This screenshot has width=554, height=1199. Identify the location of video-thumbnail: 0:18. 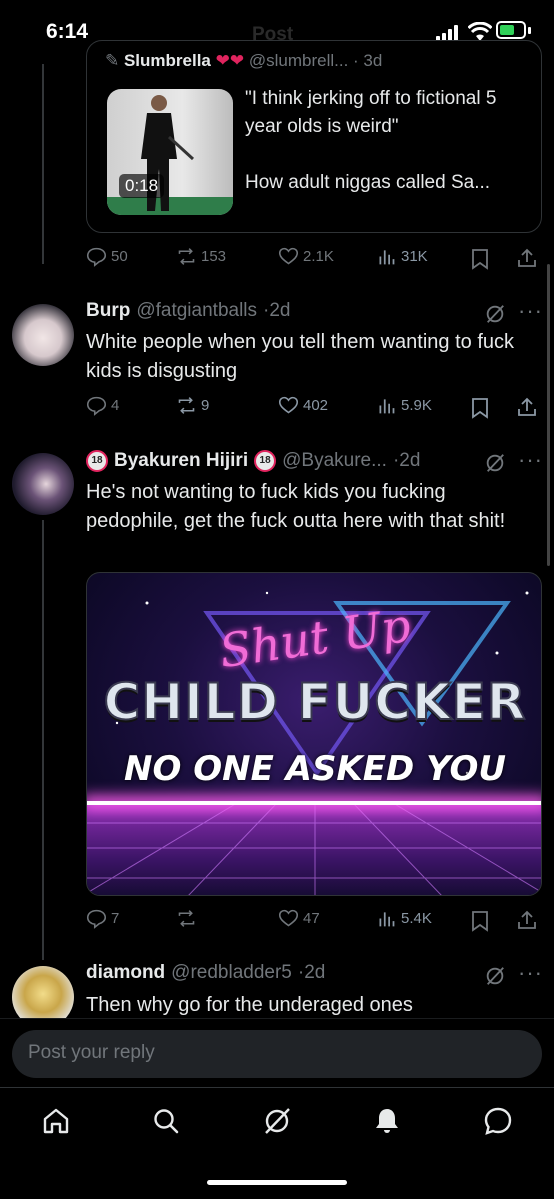
(170, 152).